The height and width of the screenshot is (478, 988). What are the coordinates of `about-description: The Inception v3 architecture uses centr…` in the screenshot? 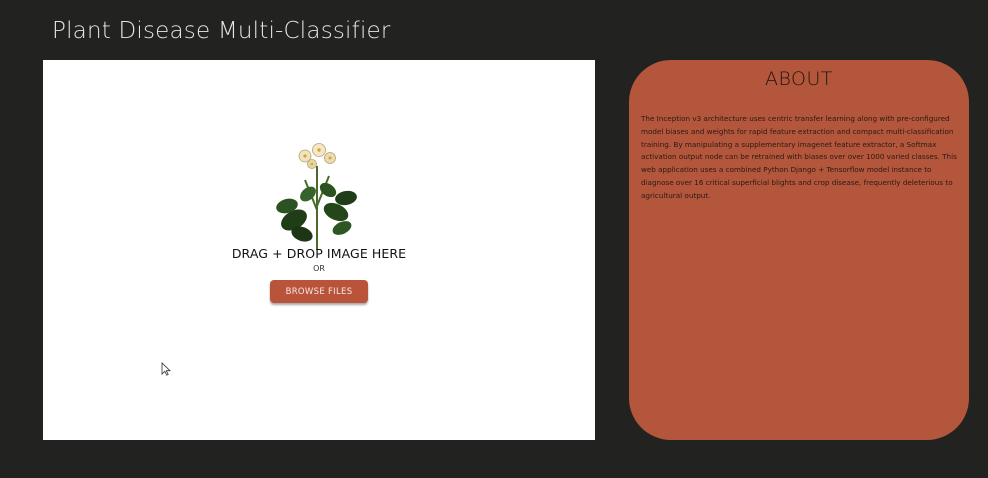 It's located at (799, 157).